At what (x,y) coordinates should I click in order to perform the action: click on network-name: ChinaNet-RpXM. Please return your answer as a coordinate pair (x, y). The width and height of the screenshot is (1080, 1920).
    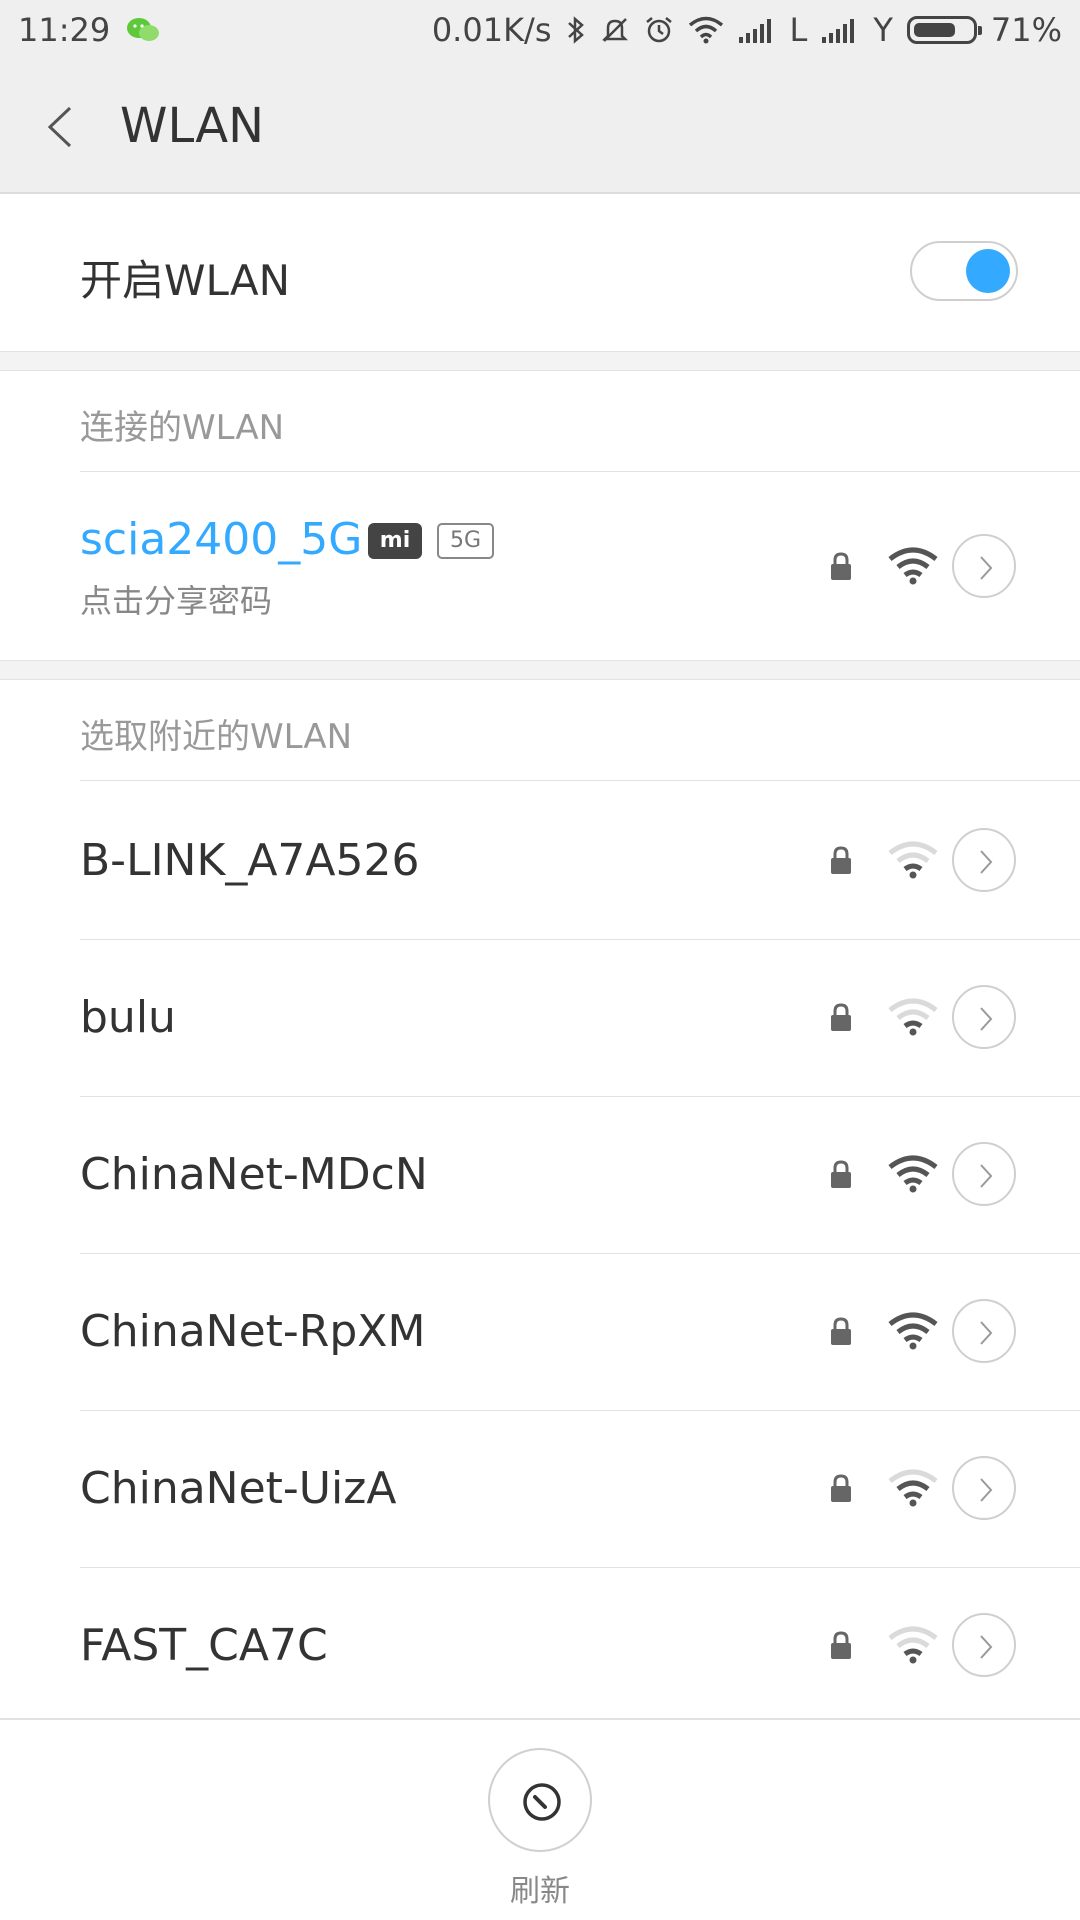
    Looking at the image, I should click on (253, 1331).